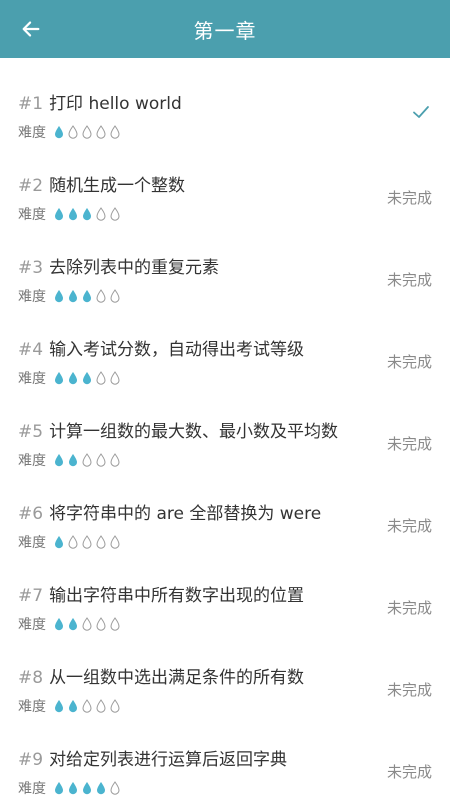 This screenshot has width=450, height=800. Describe the element at coordinates (225, 444) in the screenshot. I see `exercise-item: #5 计算一组数的最大数、最小数及平均数难度 未完成` at that location.